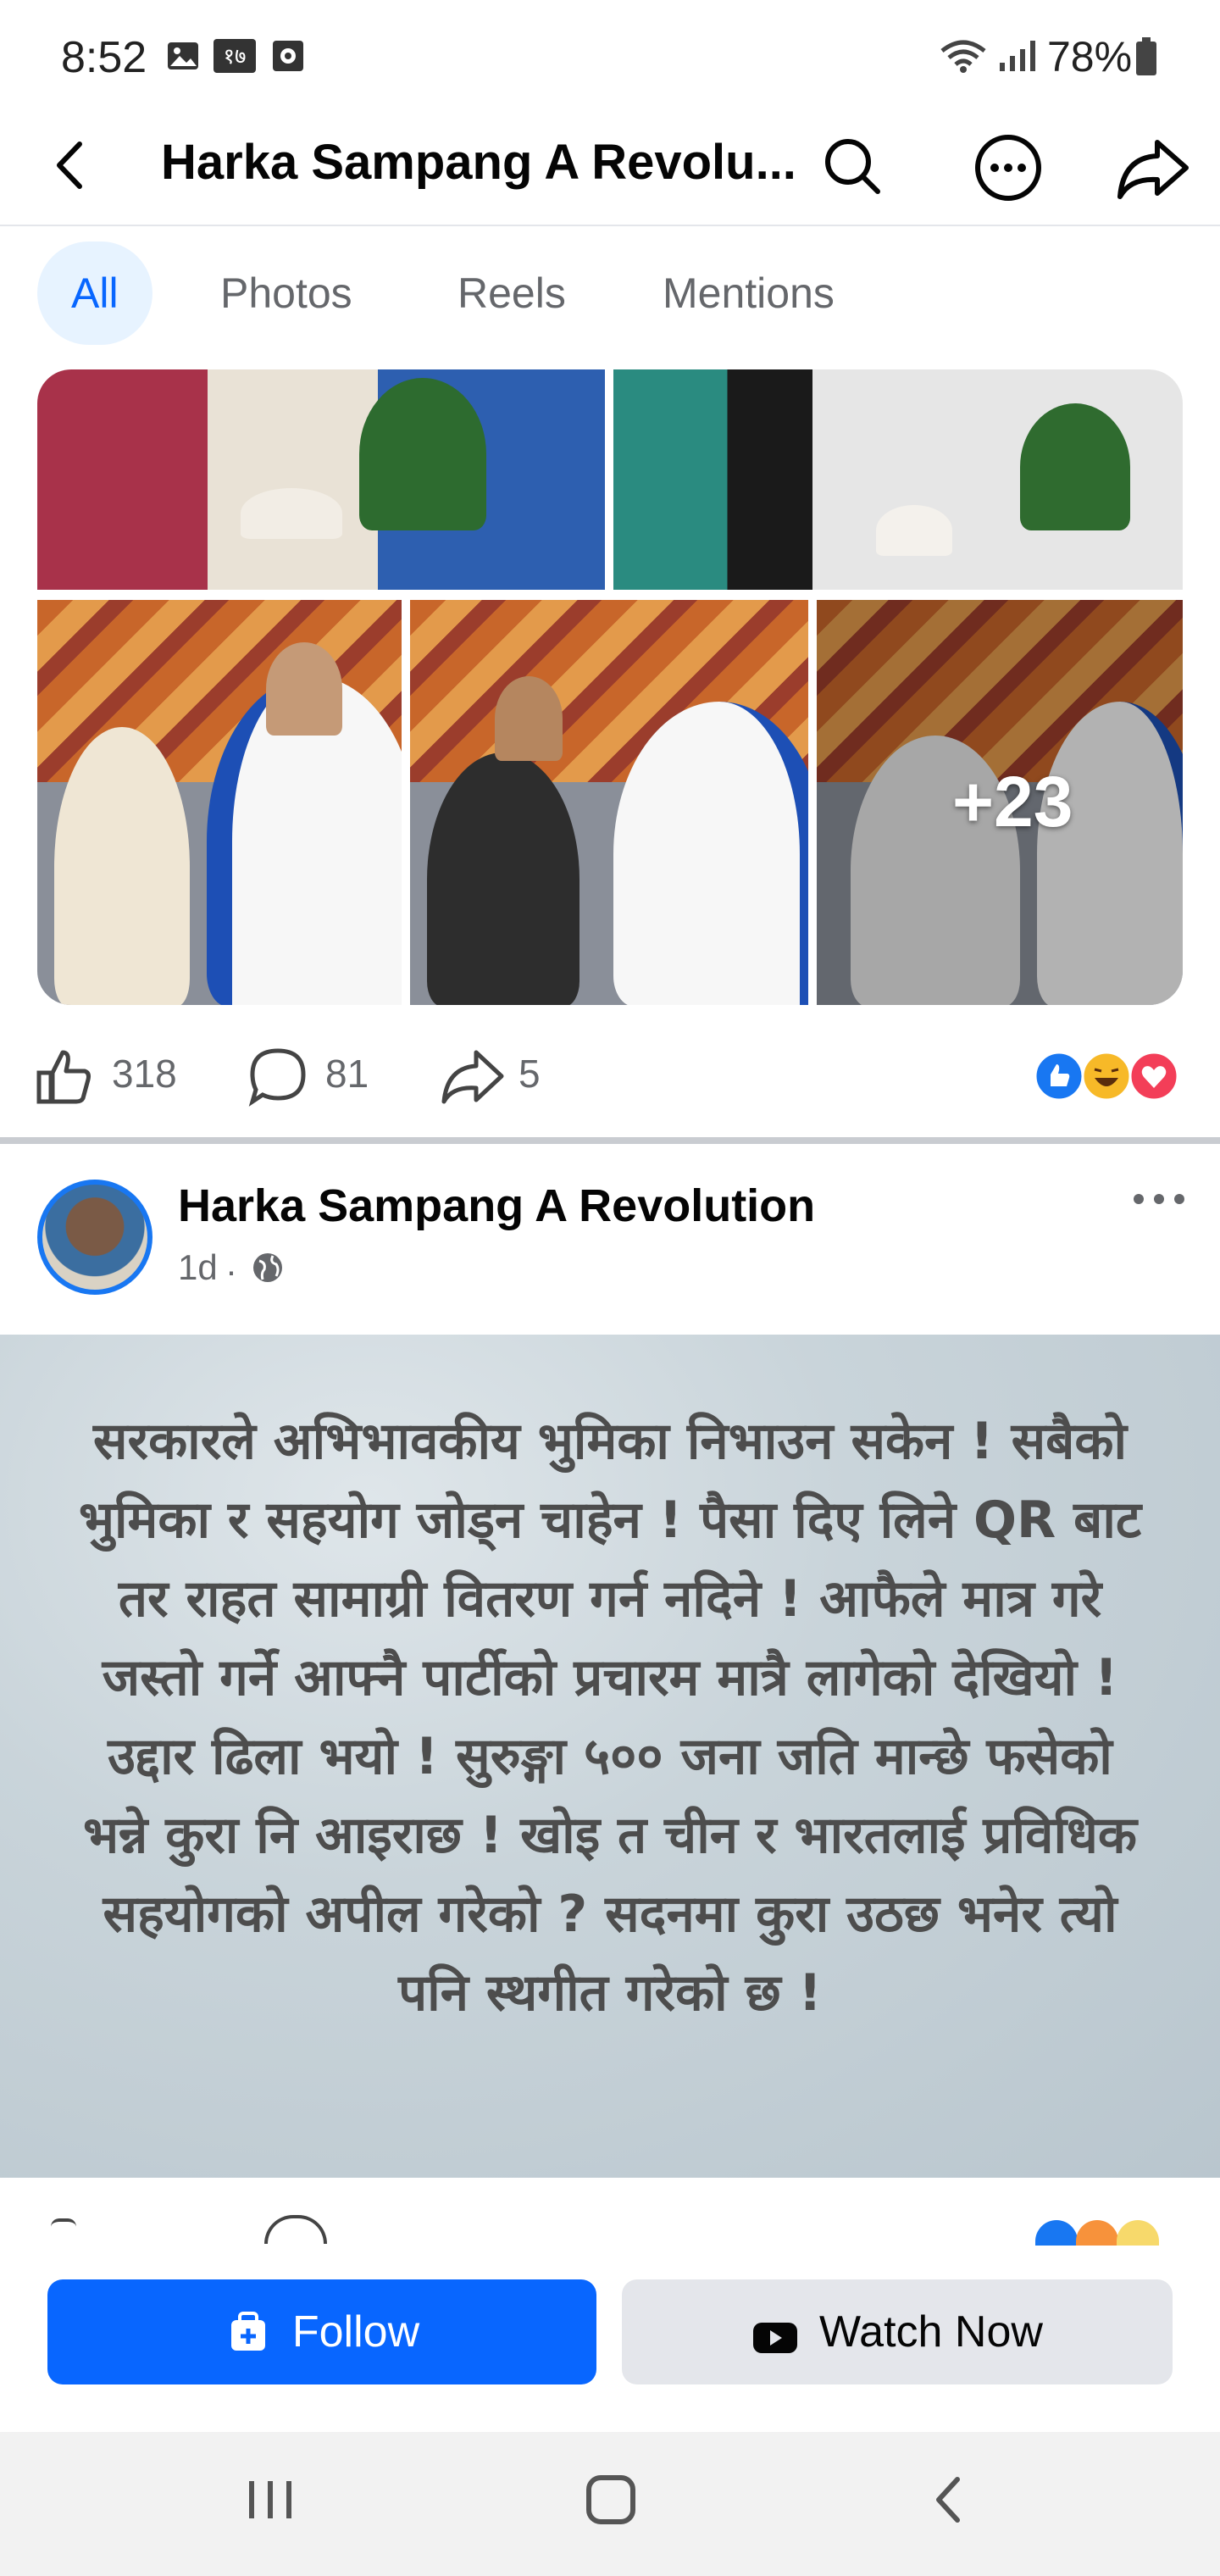 This screenshot has height=2576, width=1220. I want to click on comment-icon, so click(277, 1076).